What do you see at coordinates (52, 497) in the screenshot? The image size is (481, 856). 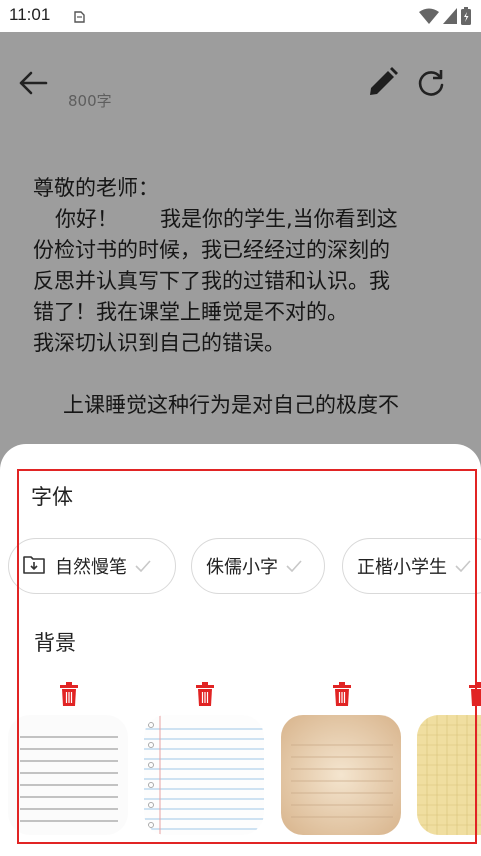 I see `font-section-title: 字体` at bounding box center [52, 497].